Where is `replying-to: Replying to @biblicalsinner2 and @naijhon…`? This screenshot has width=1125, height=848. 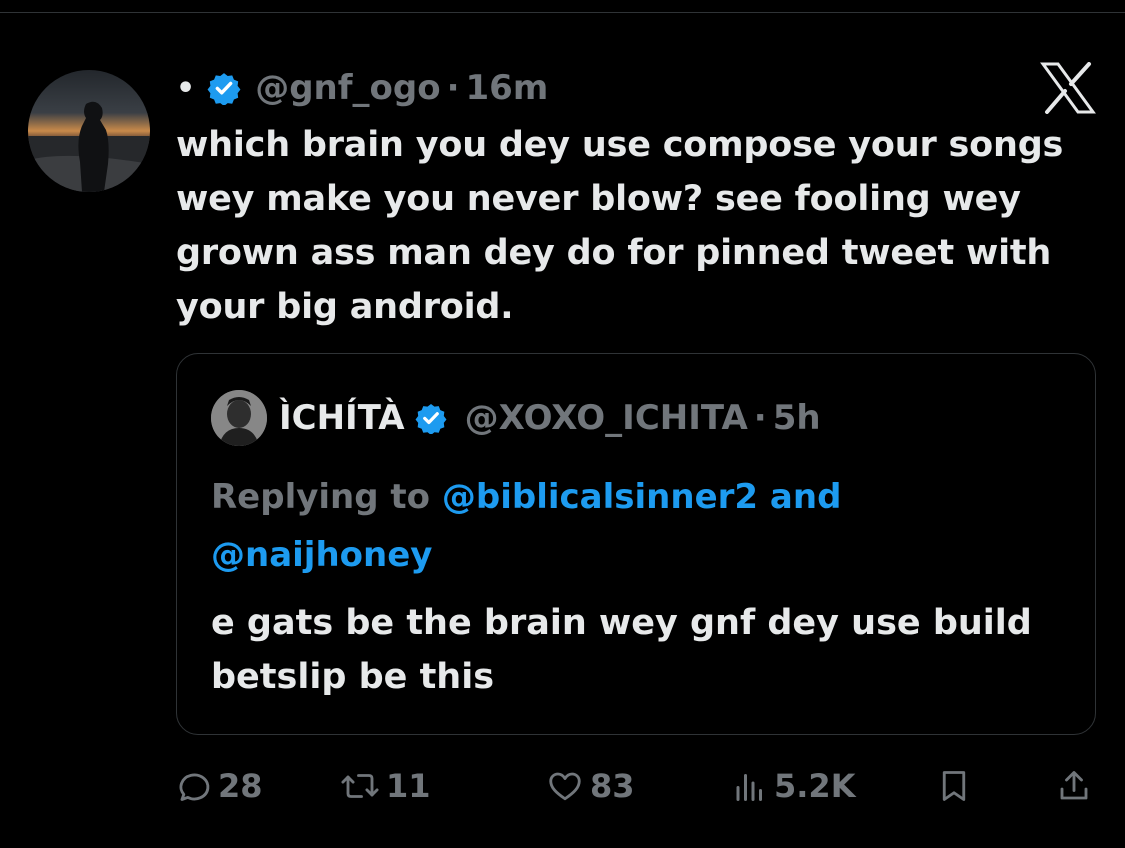
replying-to: Replying to @biblicalsinner2 and @naijhon… is located at coordinates (641, 526).